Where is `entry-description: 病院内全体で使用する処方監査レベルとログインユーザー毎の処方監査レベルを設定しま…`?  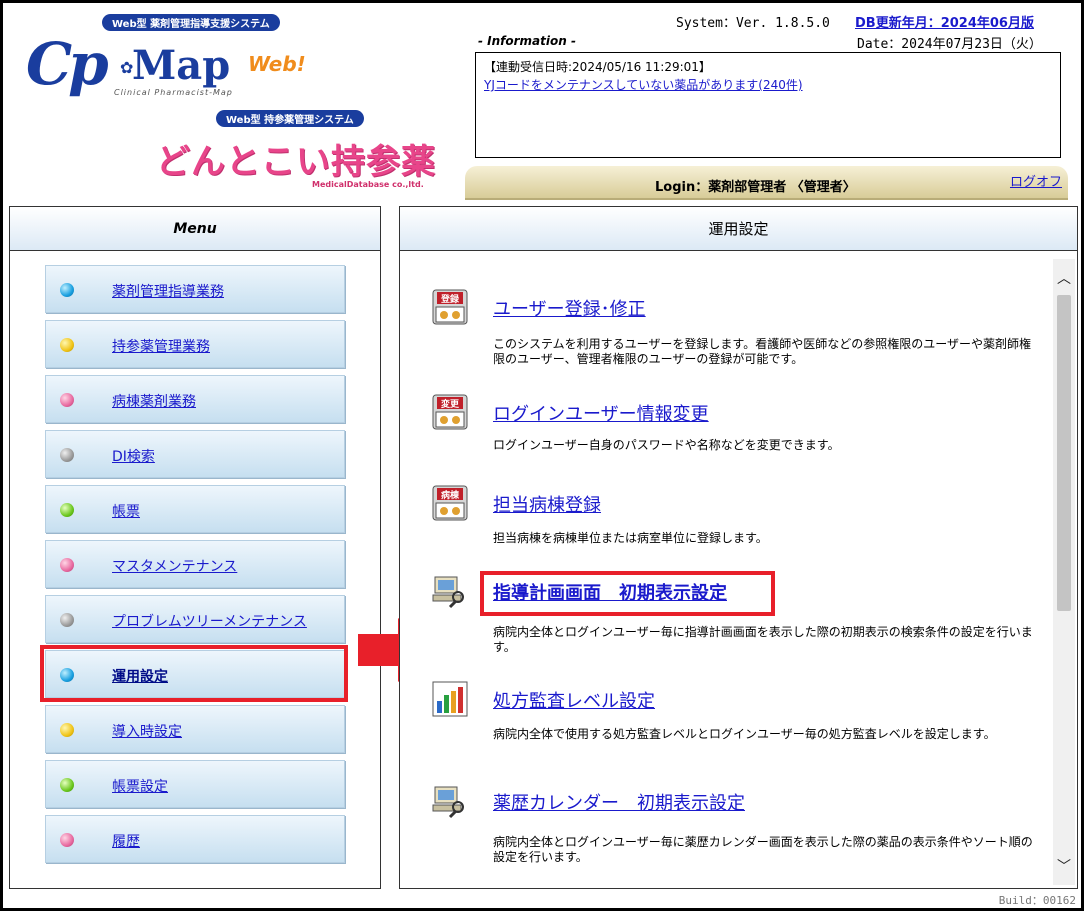 entry-description: 病院内全体で使用する処方監査レベルとログインユーザー毎の処方監査レベルを設定しま… is located at coordinates (744, 734).